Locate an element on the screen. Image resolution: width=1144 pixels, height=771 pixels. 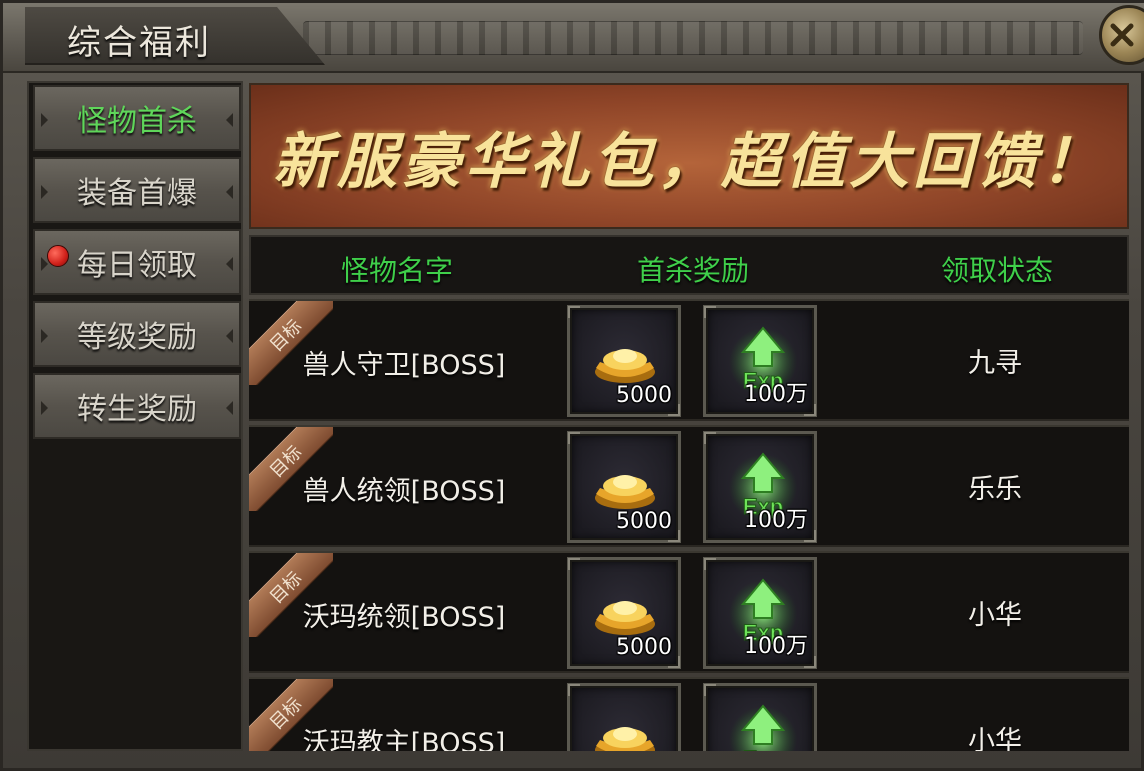
title-ornament is located at coordinates (693, 38).